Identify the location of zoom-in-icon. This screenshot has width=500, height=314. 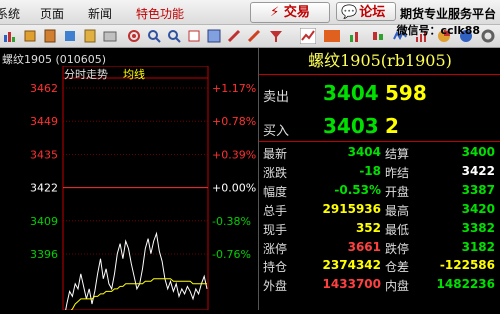
(174, 36).